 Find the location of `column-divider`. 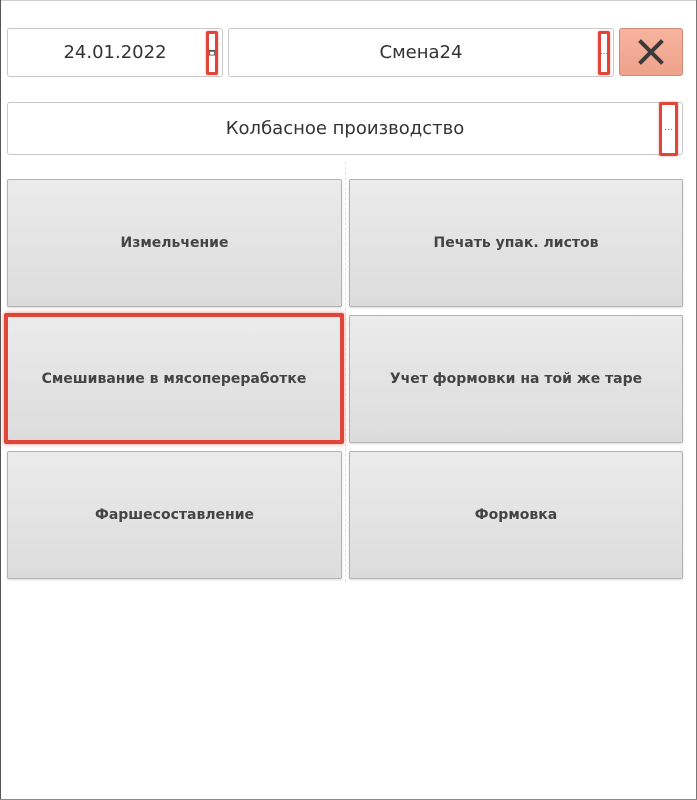

column-divider is located at coordinates (345, 372).